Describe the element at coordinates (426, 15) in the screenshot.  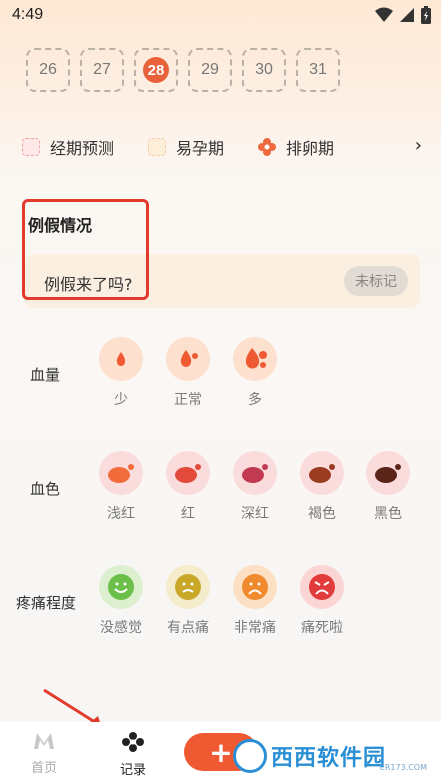
I see `battery-icon` at that location.